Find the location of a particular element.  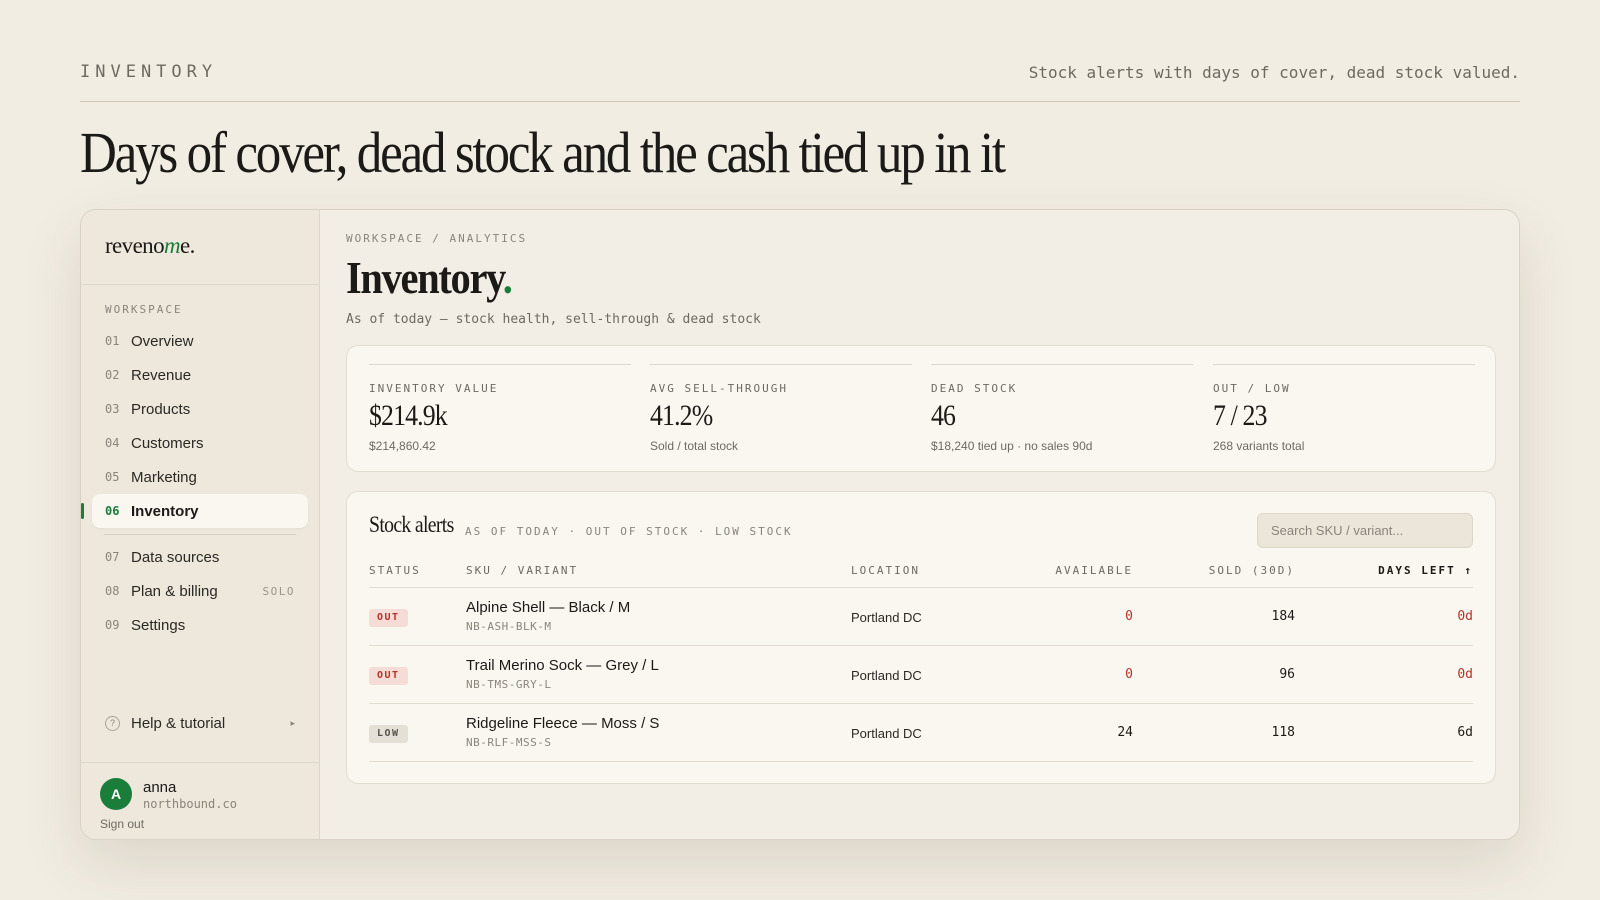

help-circle-icon: ? is located at coordinates (112, 723).